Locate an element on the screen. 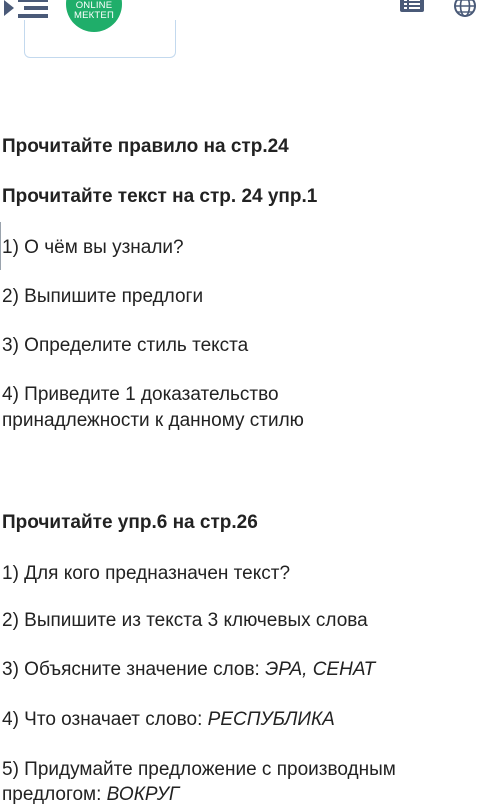 This screenshot has width=500, height=807. question-text: предлогом: is located at coordinates (54, 794).